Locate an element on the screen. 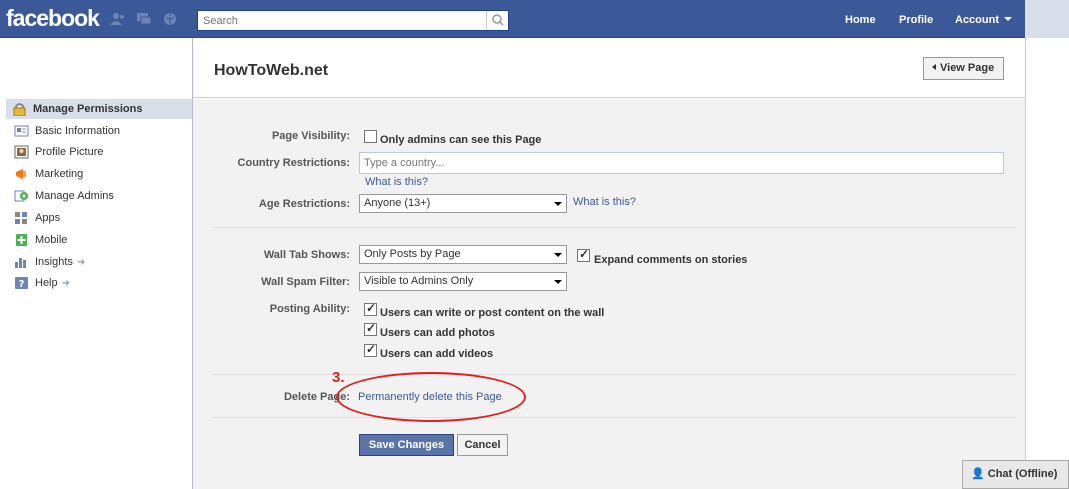 The height and width of the screenshot is (489, 1069). chat-label: Chat (Offline) is located at coordinates (1022, 474).